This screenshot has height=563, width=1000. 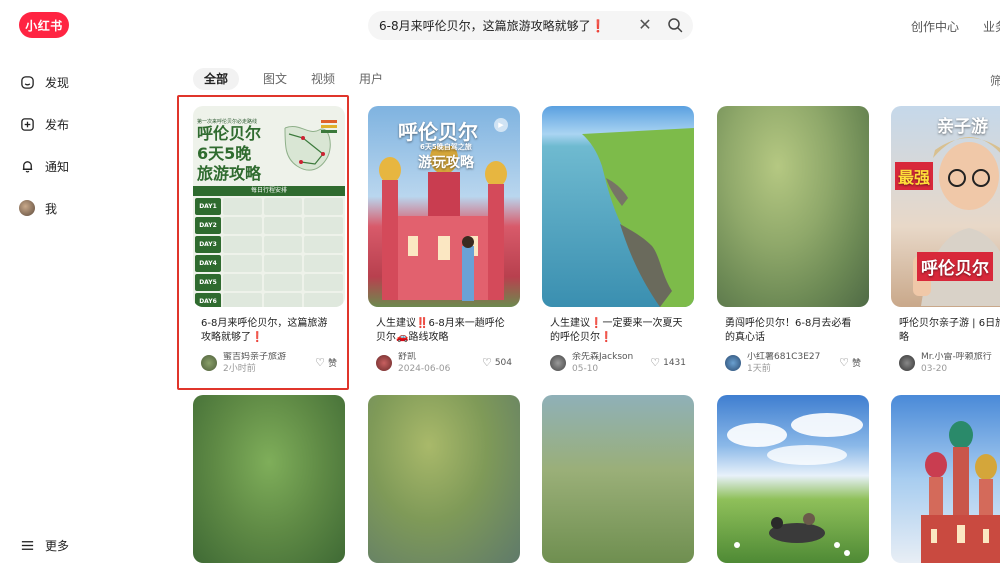 What do you see at coordinates (618, 331) in the screenshot?
I see `note-title: 人生建议❗一定要来一次夏天的呼伦贝尔❗` at bounding box center [618, 331].